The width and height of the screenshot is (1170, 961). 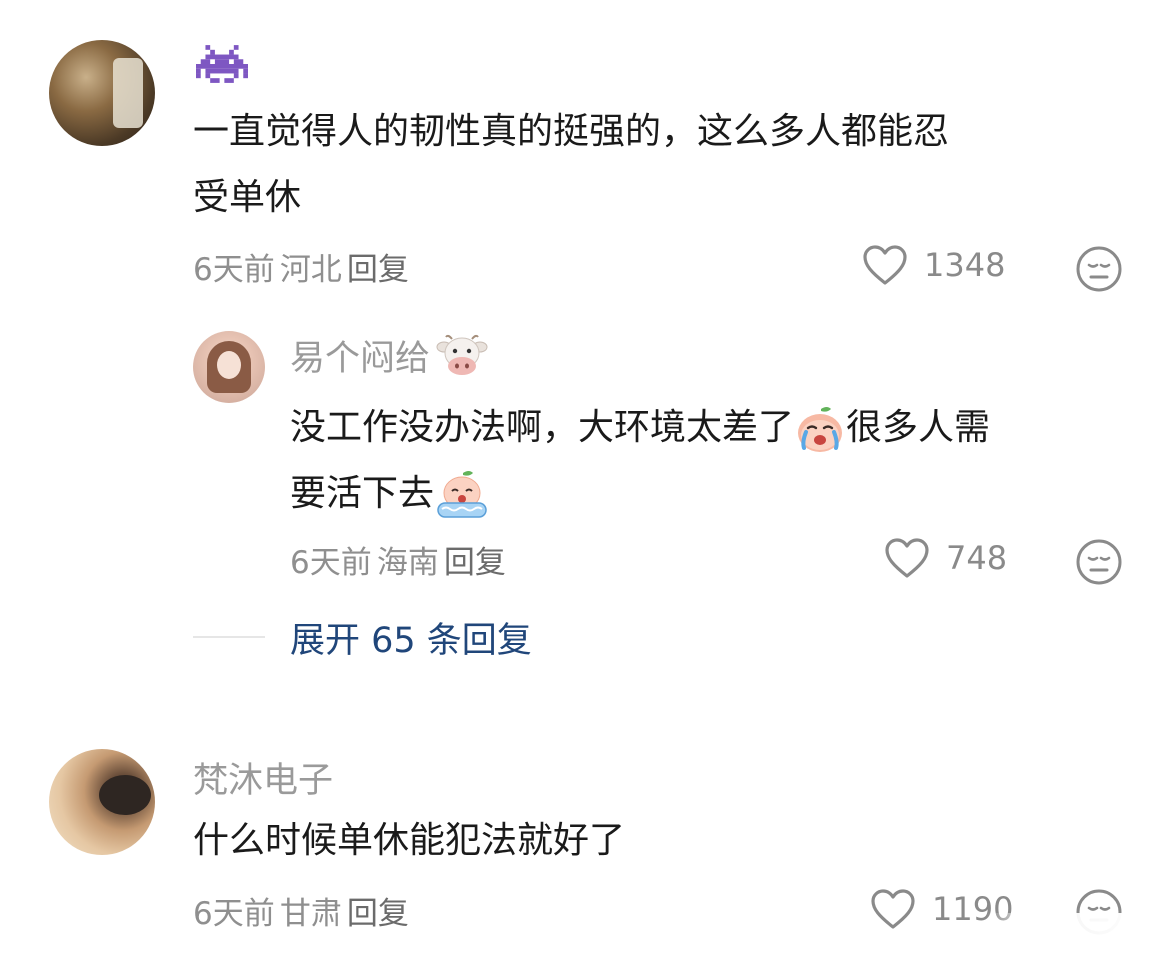 I want to click on comment-text-line: 受单休, so click(x=247, y=197).